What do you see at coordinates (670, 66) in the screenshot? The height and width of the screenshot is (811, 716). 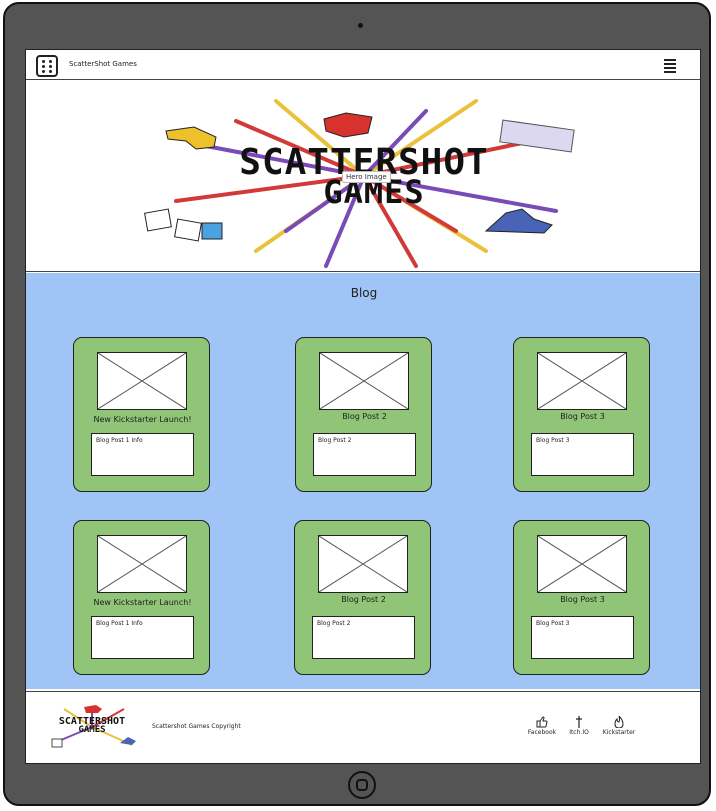 I see `hamburger-menu-icon` at bounding box center [670, 66].